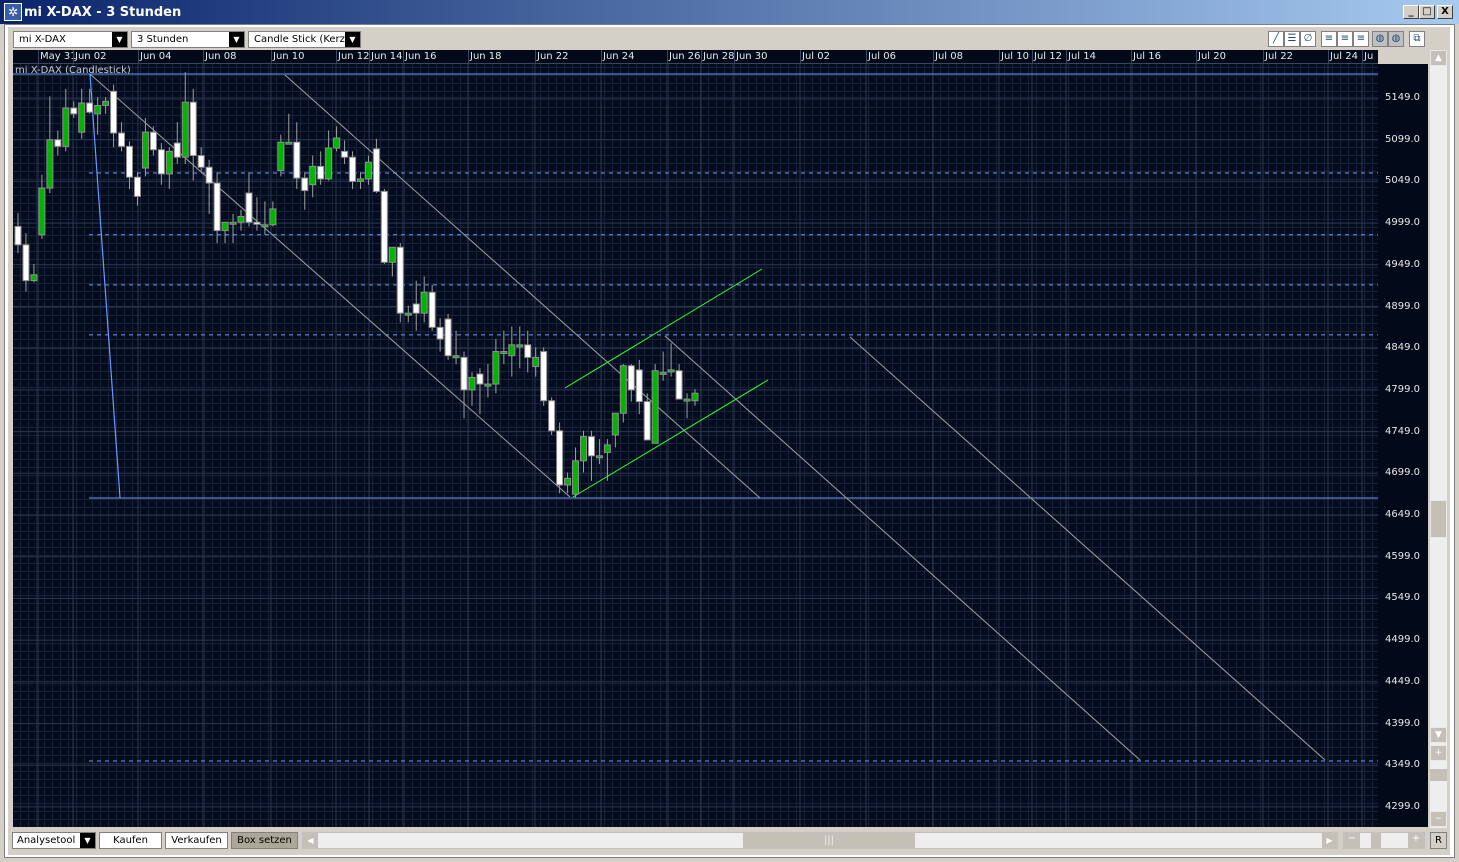 The width and height of the screenshot is (1459, 862). Describe the element at coordinates (310, 840) in the screenshot. I see `scroll-left-icon: ◀` at that location.